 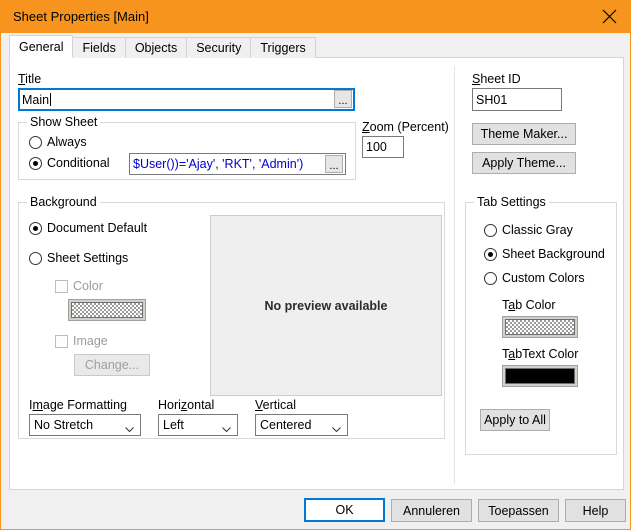 I want to click on solid-color-icon, so click(x=540, y=376).